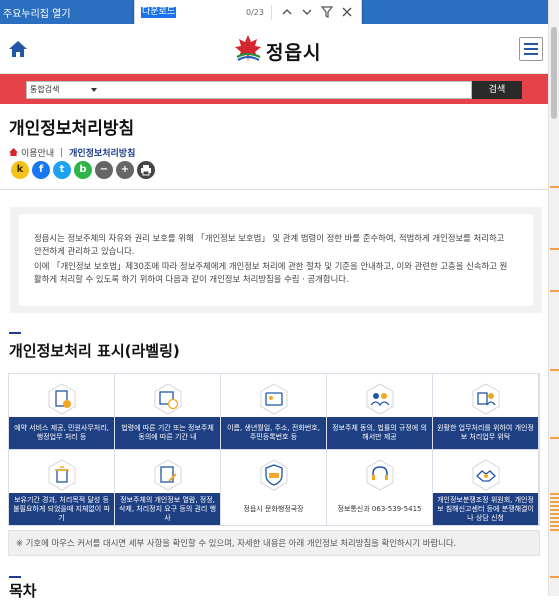 The width and height of the screenshot is (559, 601). What do you see at coordinates (274, 475) in the screenshot?
I see `cpo-badge-icon` at bounding box center [274, 475].